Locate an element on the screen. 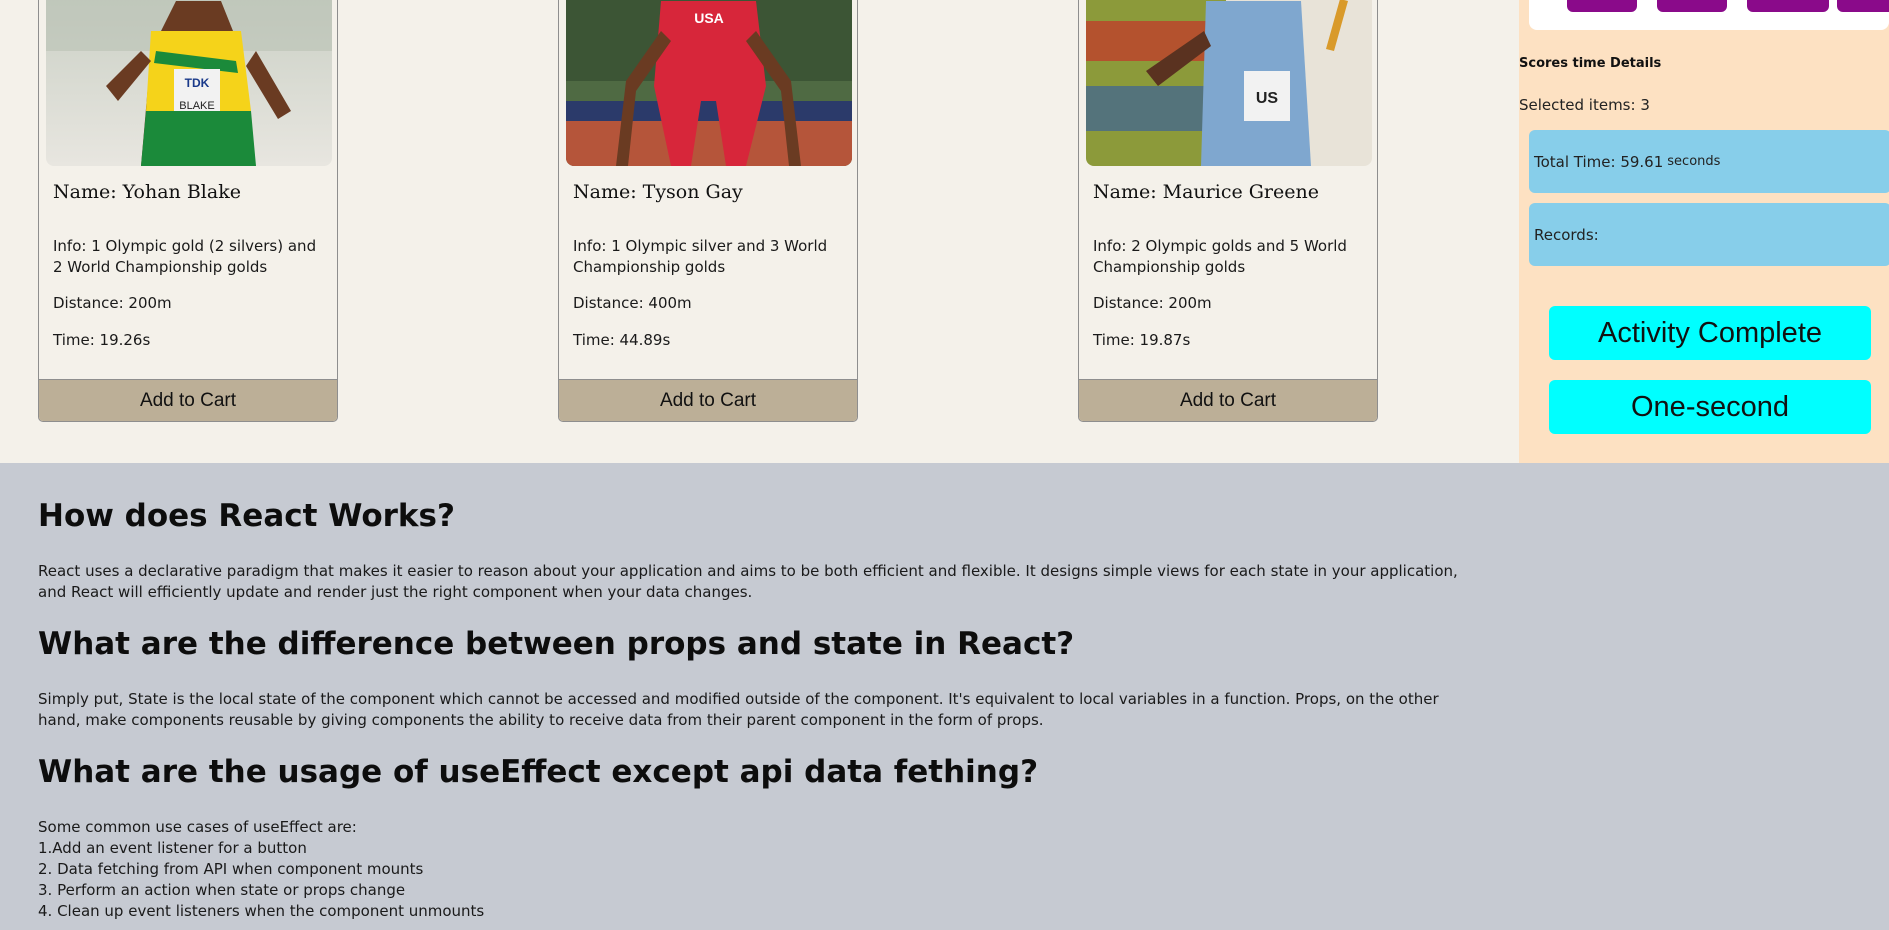 This screenshot has height=930, width=1889. svg-text: BLAKE is located at coordinates (196, 106).